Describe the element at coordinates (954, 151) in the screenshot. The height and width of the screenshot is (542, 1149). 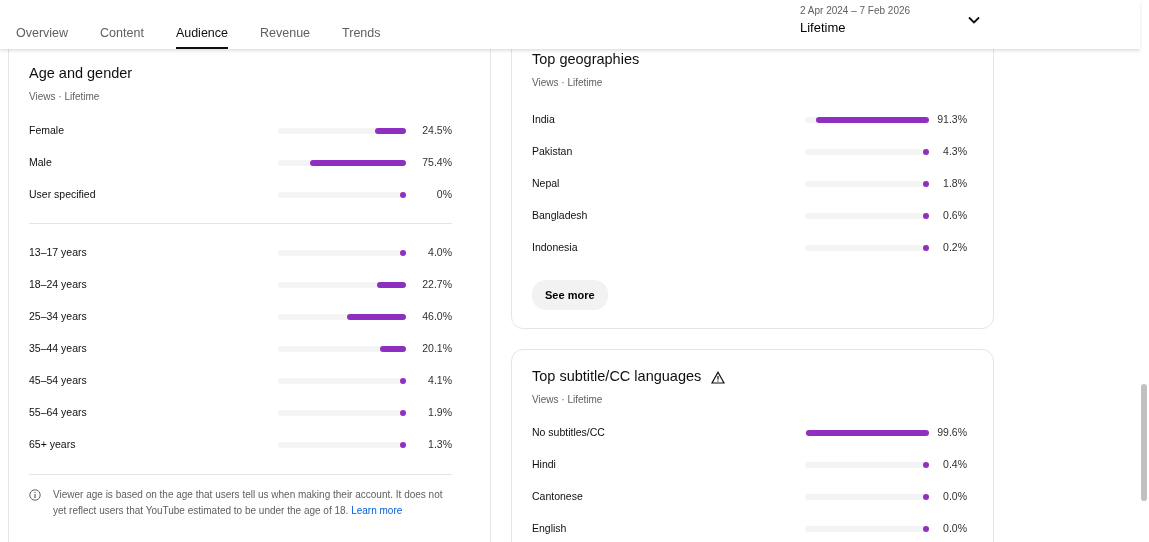
I see `percentage-value: 4.3%` at that location.